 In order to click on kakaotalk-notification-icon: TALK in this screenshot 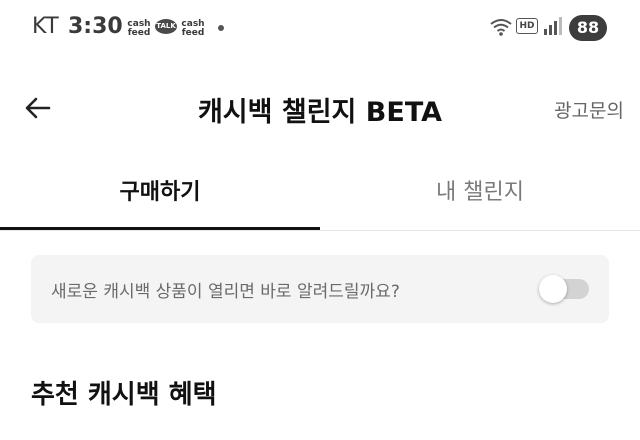, I will do `click(166, 26)`.